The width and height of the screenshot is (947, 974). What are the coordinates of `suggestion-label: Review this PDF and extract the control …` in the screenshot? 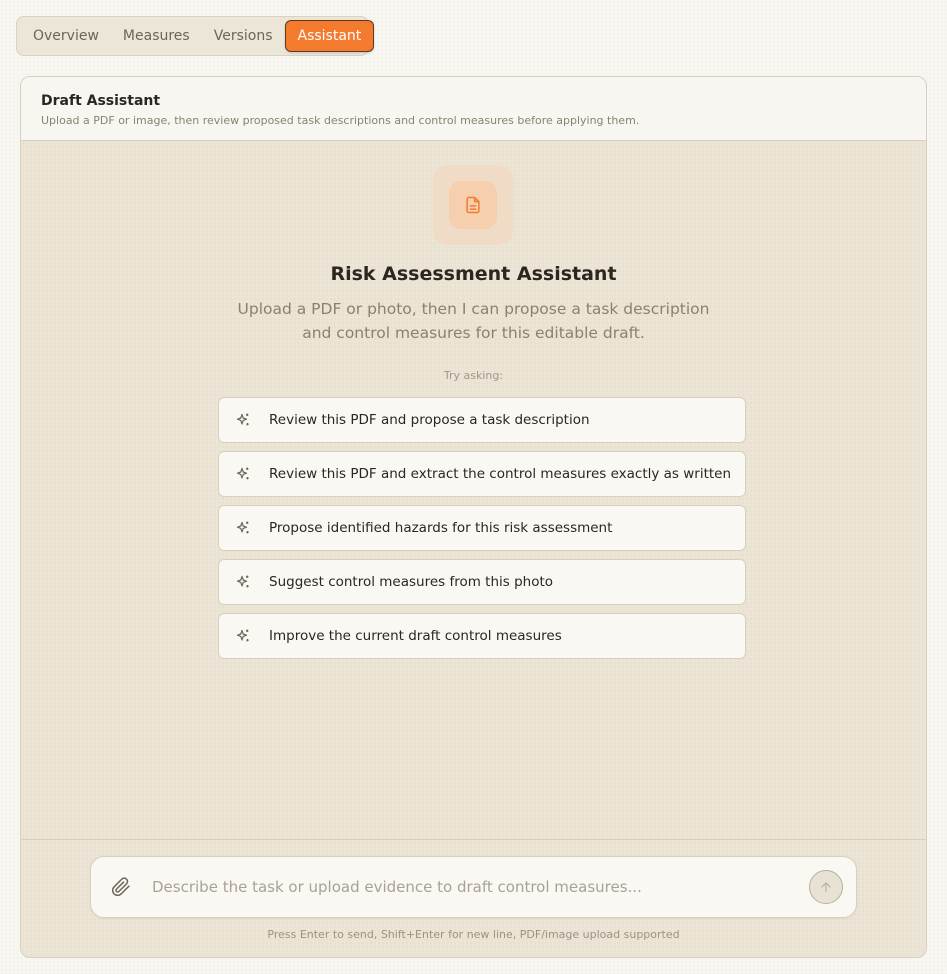 It's located at (500, 474).